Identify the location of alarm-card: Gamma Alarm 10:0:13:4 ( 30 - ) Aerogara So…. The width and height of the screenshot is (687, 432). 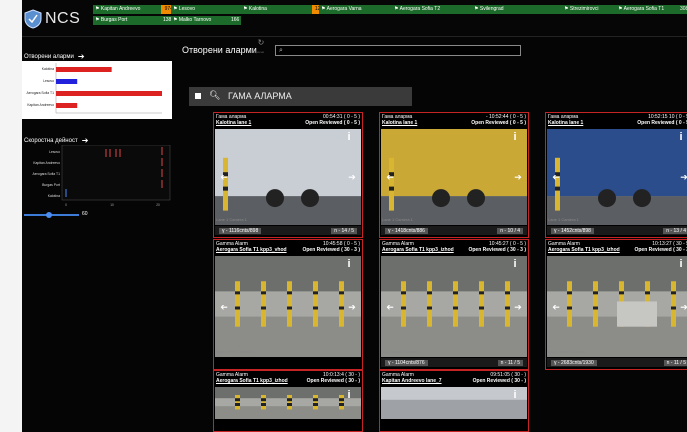
(288, 401).